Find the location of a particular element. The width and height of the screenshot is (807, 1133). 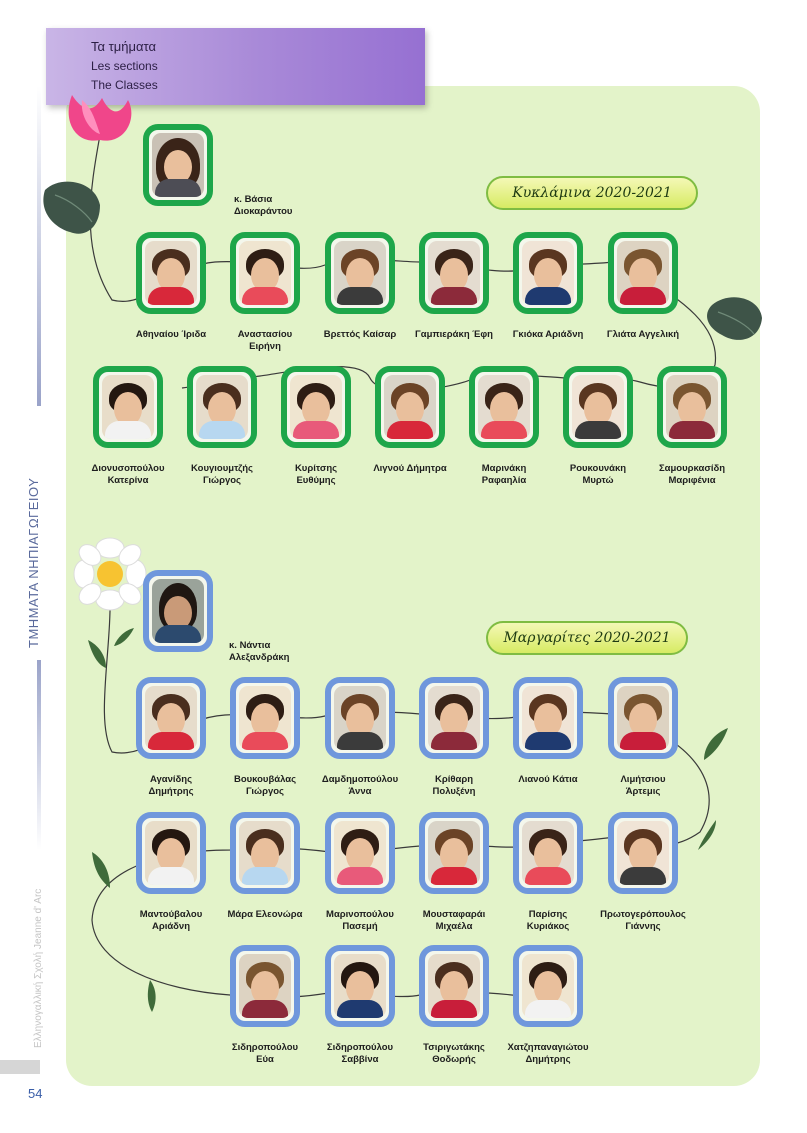

student-name: Σιδηροπούλου Εύα is located at coordinates (265, 1054).